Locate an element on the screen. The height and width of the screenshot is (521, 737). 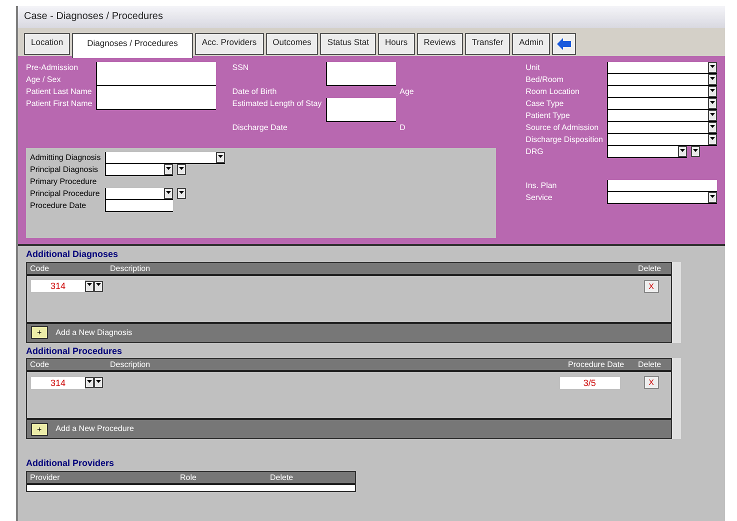
tab: Transfer is located at coordinates (487, 44).